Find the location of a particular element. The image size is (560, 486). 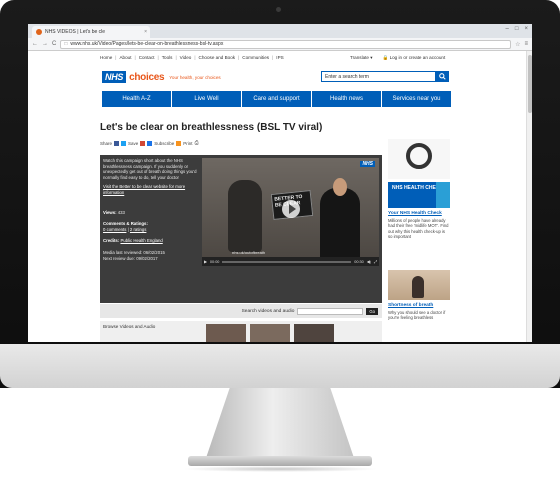

play-icon is located at coordinates (291, 209).